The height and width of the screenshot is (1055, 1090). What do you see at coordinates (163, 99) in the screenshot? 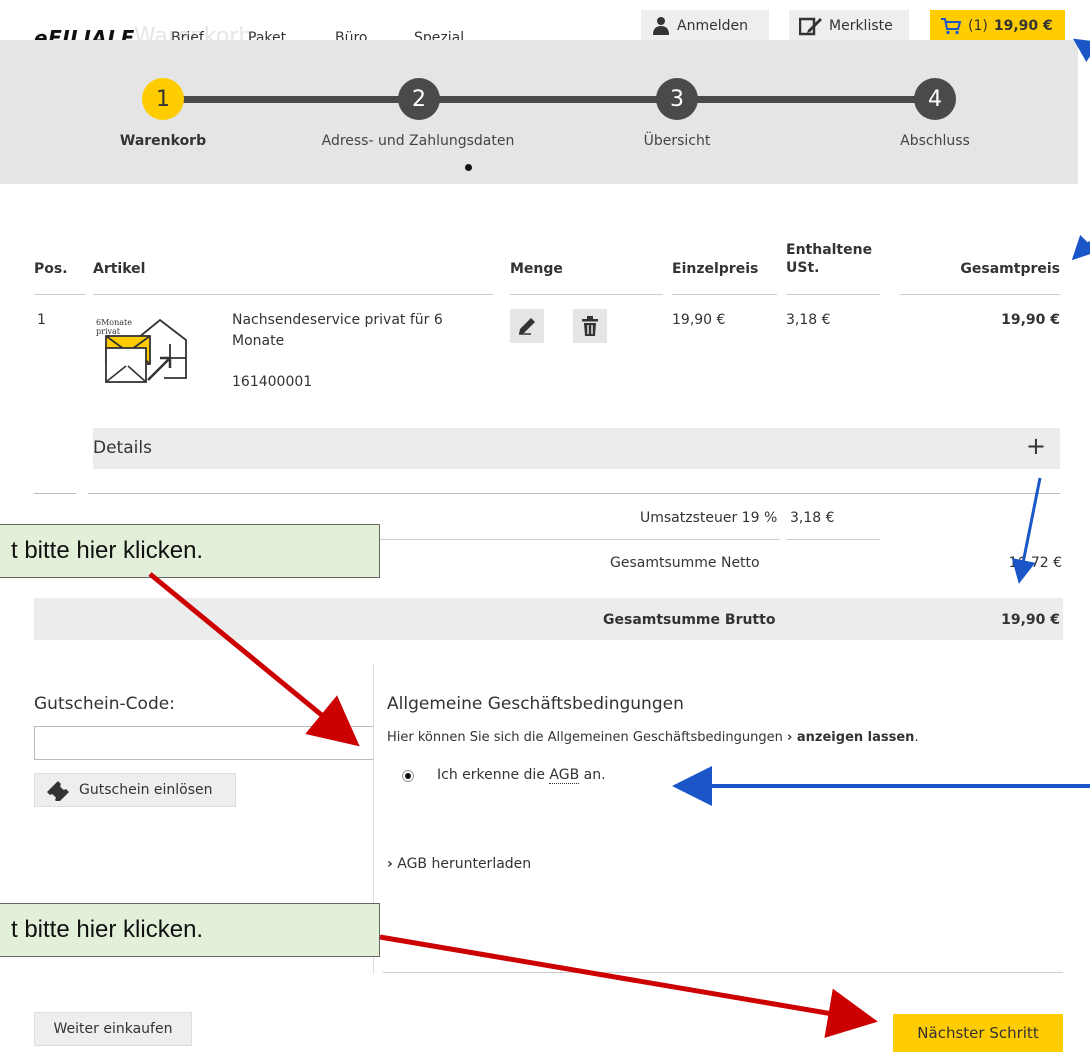
I see `step-1-circle: 1` at bounding box center [163, 99].